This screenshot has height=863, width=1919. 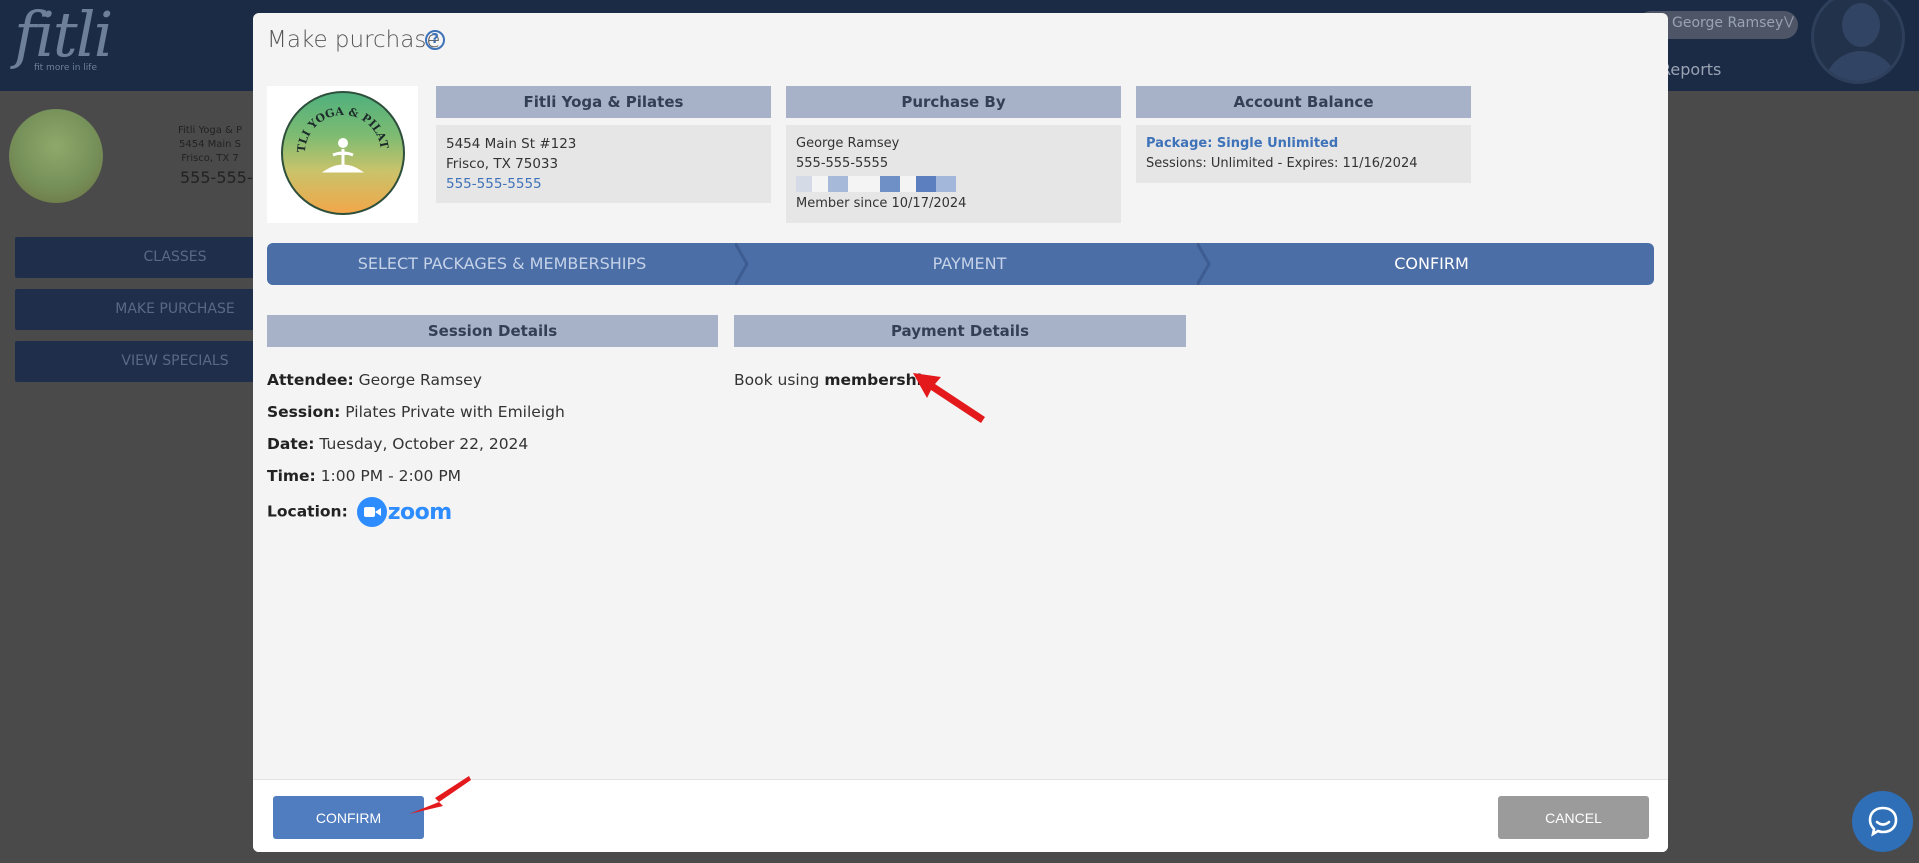 What do you see at coordinates (1858, 42) in the screenshot?
I see `avatar` at bounding box center [1858, 42].